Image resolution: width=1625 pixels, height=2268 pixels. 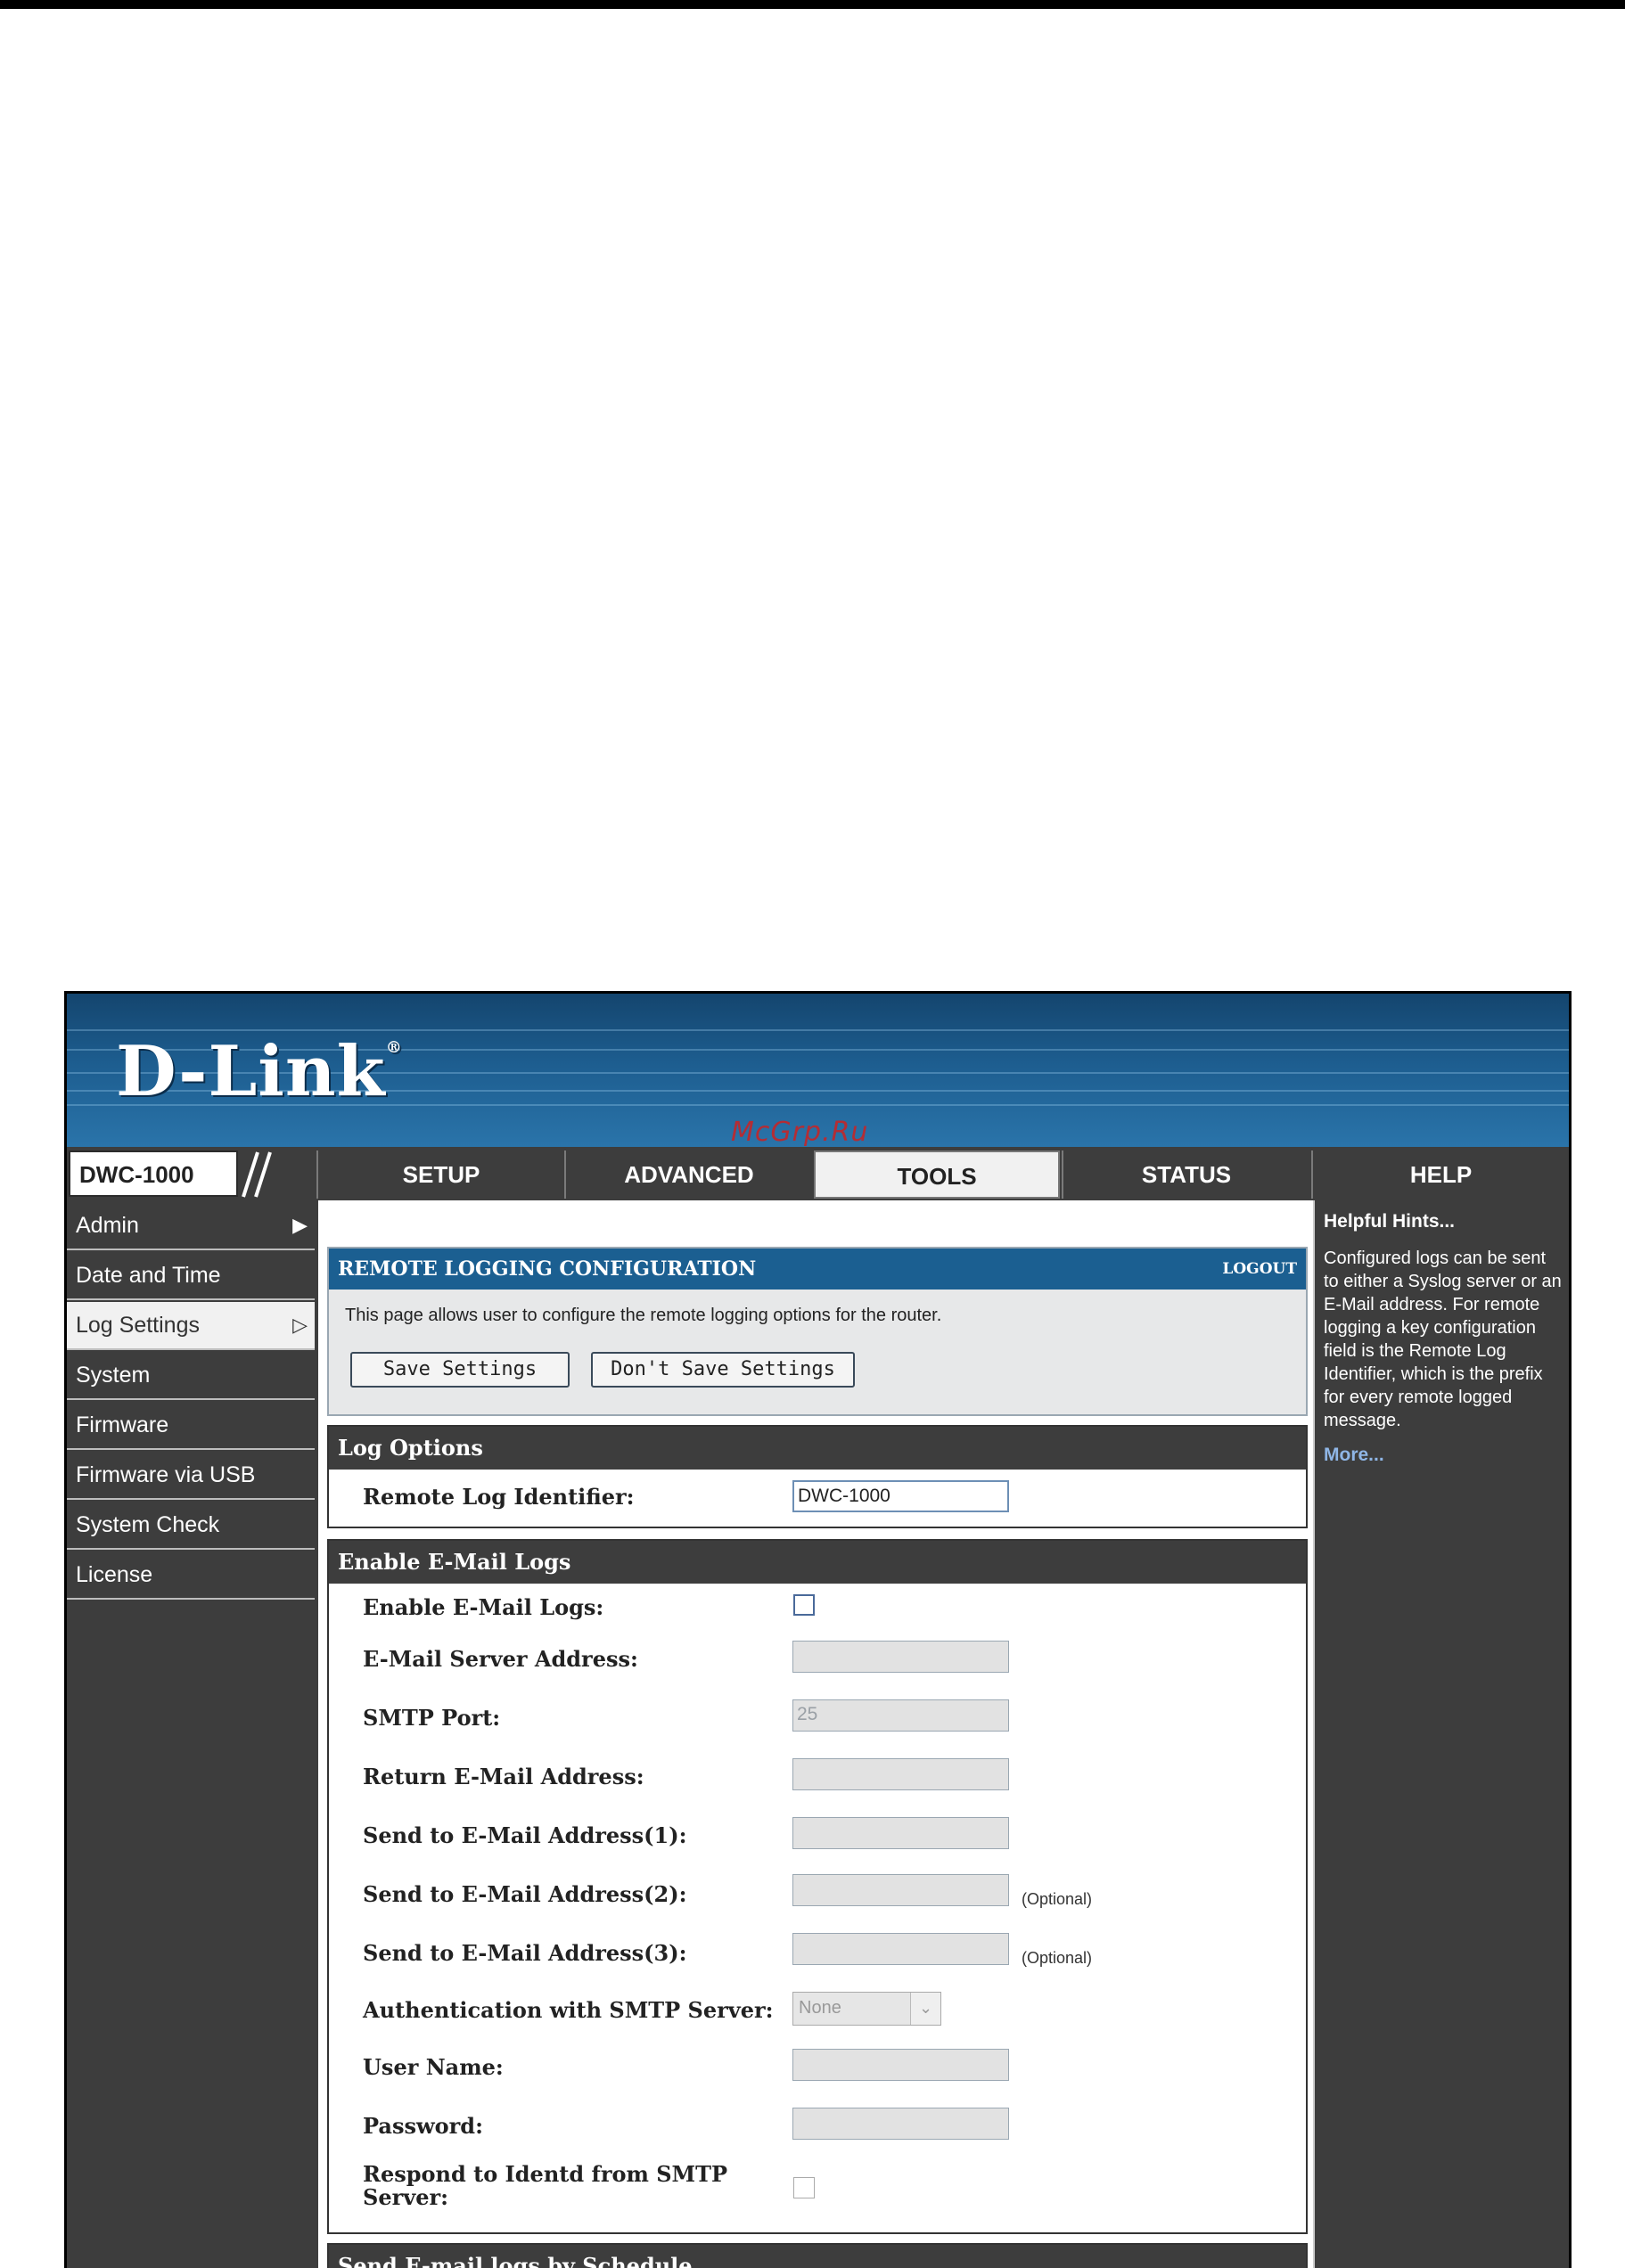 What do you see at coordinates (901, 1774) in the screenshot?
I see `return-email-address-input` at bounding box center [901, 1774].